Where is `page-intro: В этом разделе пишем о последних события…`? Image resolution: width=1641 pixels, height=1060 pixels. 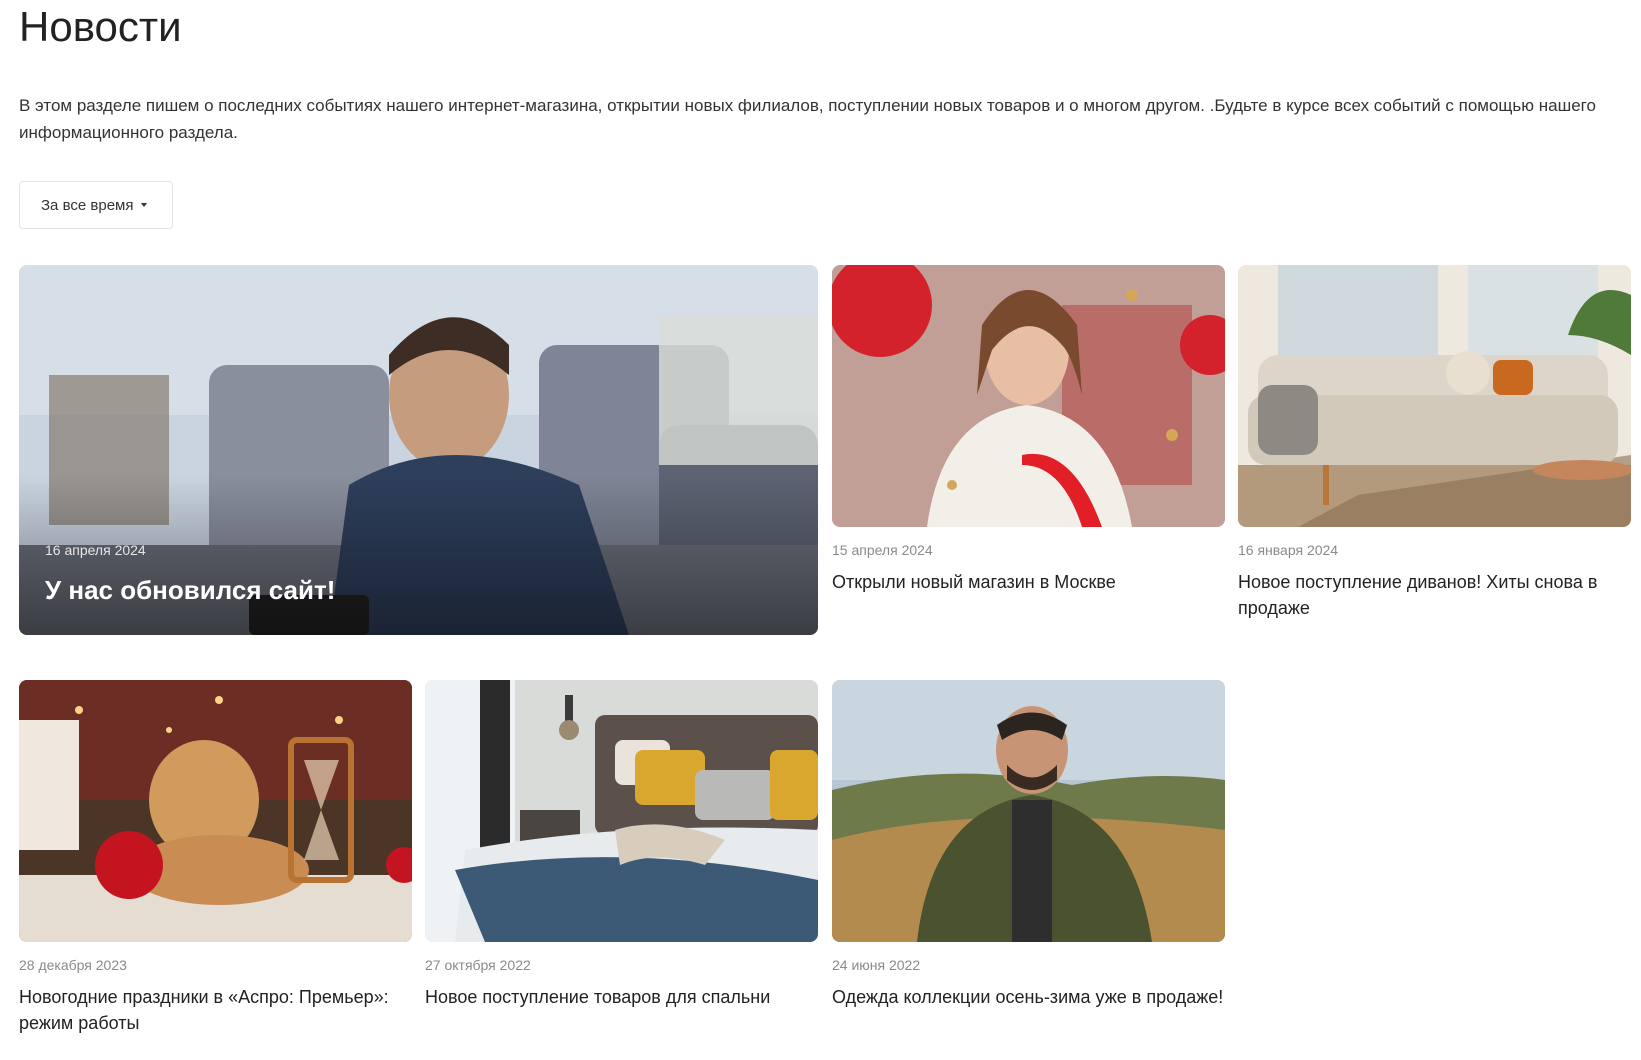
page-intro: В этом разделе пишем о последних события… is located at coordinates (807, 119).